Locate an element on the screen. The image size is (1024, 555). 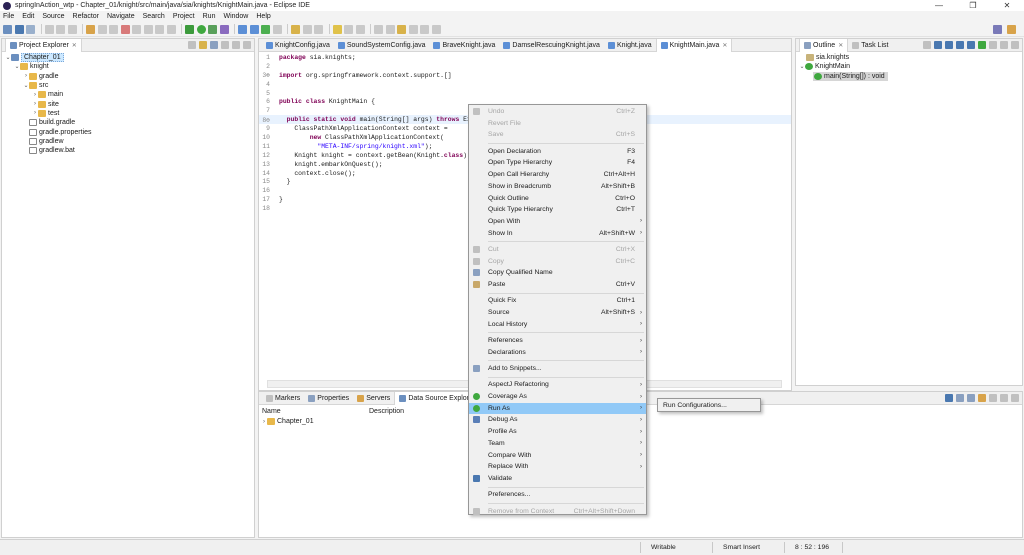
show-whitespace-icon is located at coordinates (360, 29).